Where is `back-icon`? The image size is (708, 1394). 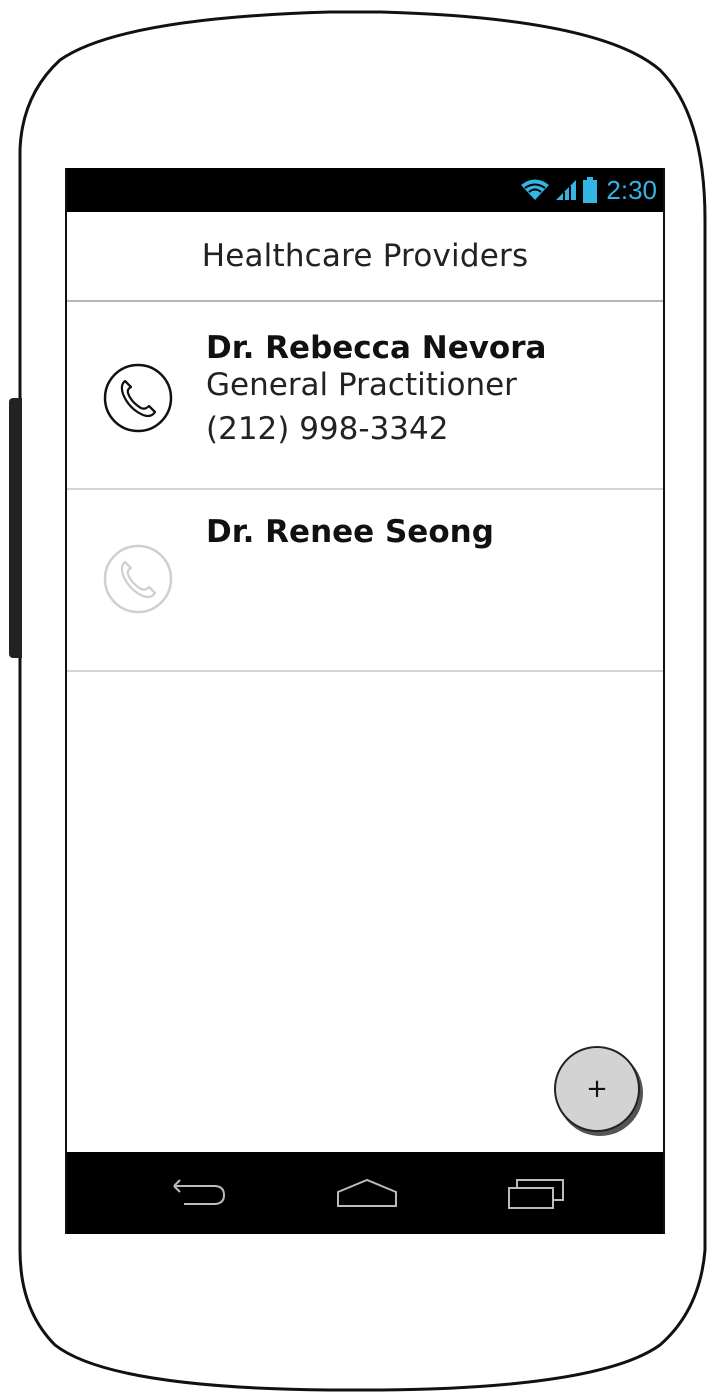 back-icon is located at coordinates (199, 1192).